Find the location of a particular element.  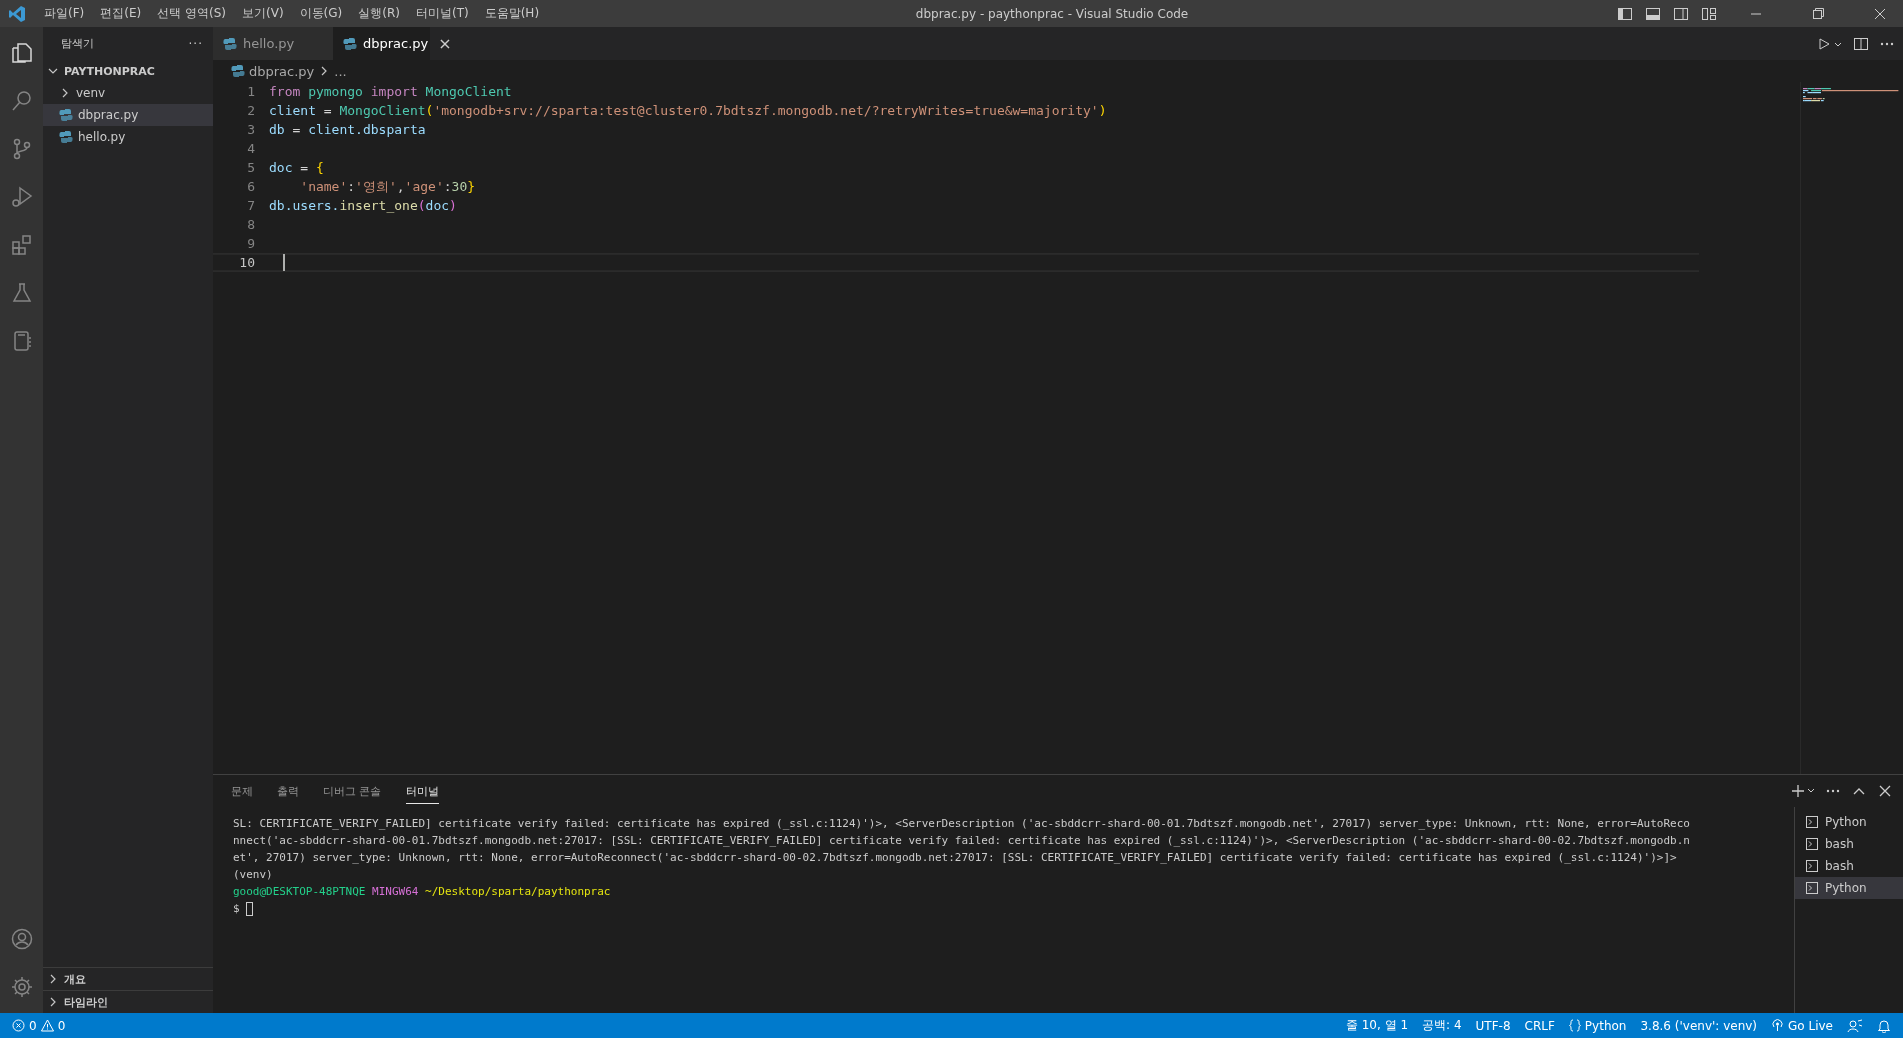

line-number: 6 is located at coordinates (250, 187).